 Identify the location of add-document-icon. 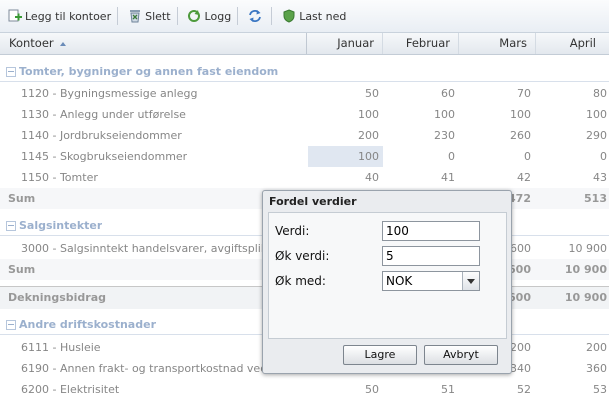
(14, 16).